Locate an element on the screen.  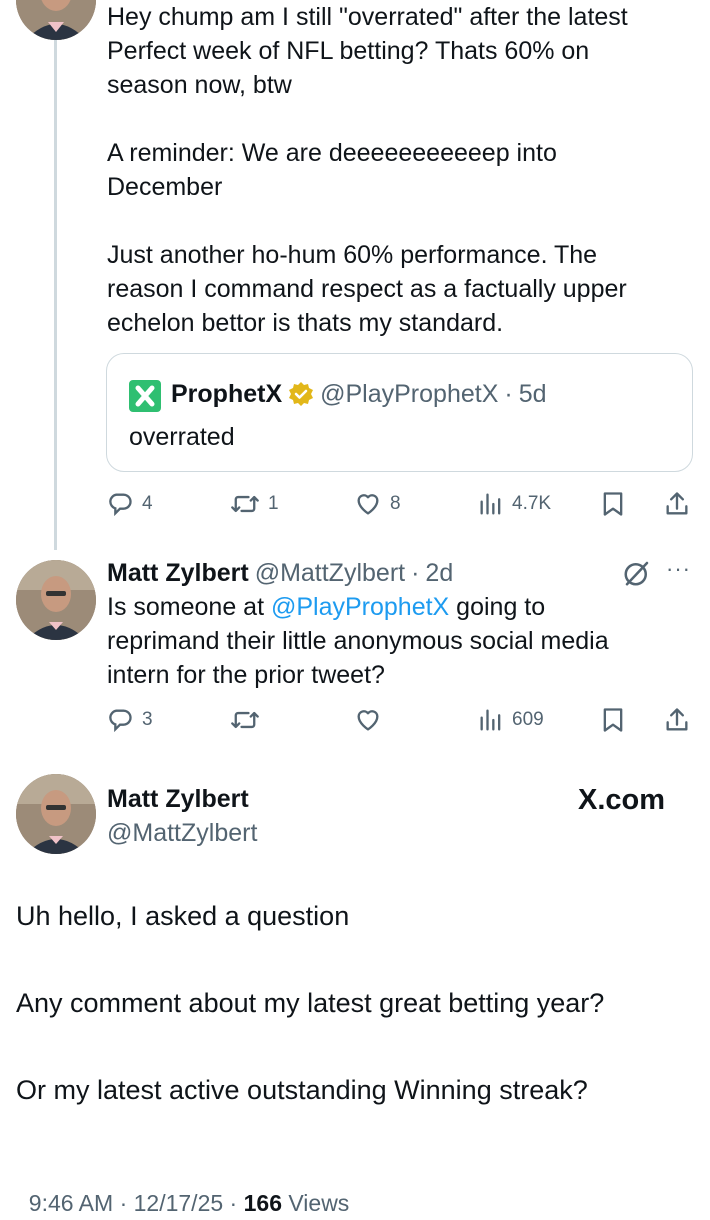
reply1-line: December is located at coordinates (165, 187).